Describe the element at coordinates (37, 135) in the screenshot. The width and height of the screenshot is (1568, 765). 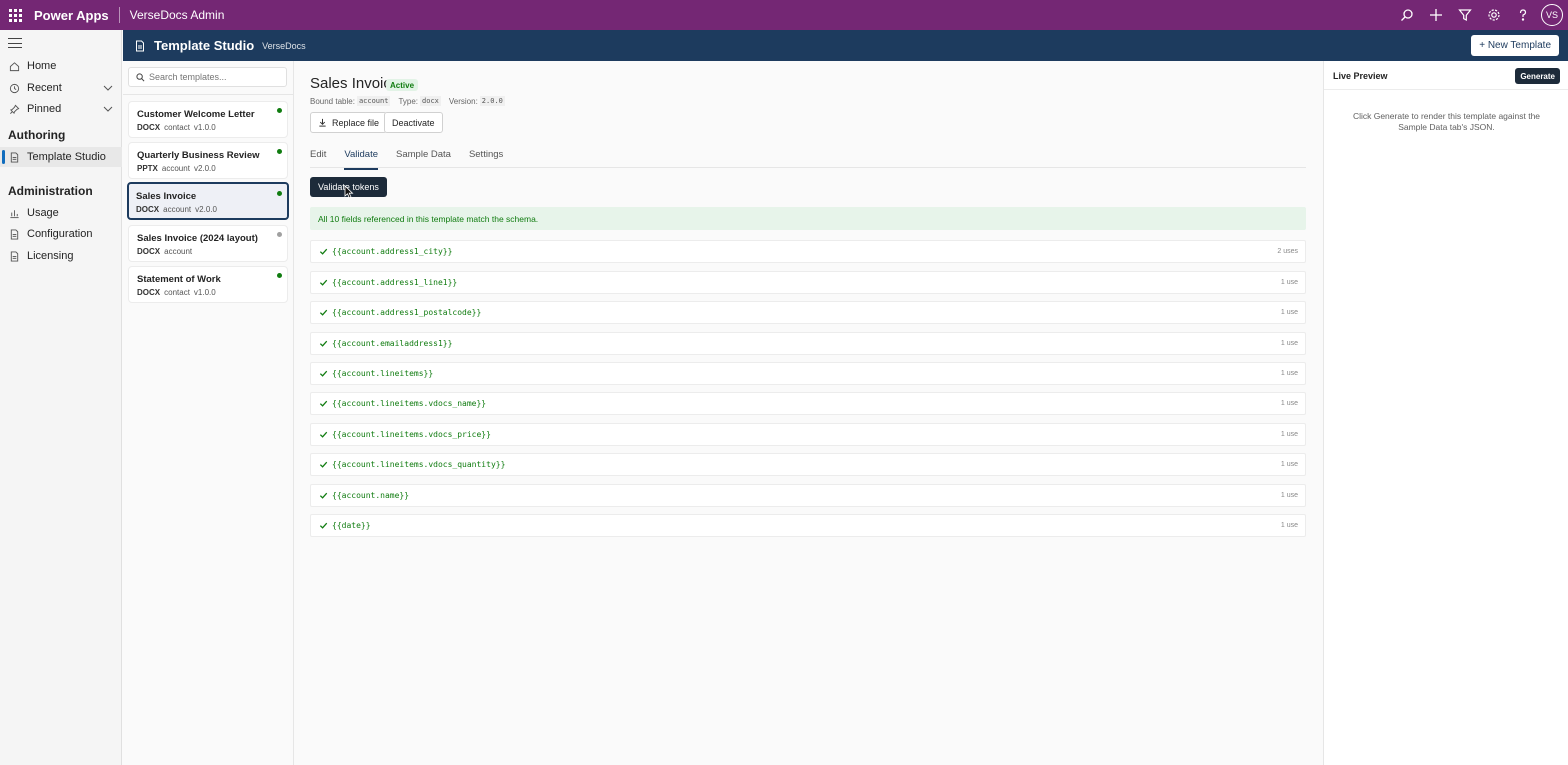
I see `nav-section-authoring: Authoring` at that location.